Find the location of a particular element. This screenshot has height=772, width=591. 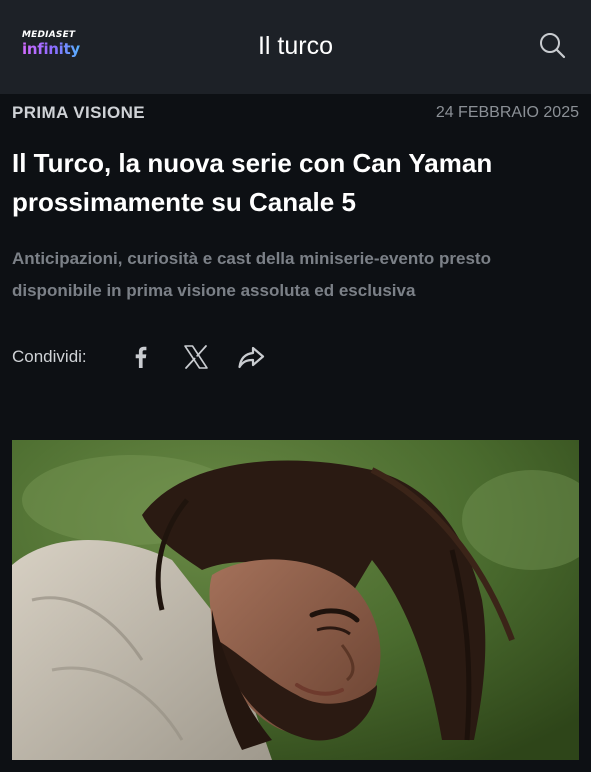

article-date: 24 FEBBRAIO 2025 is located at coordinates (507, 112).